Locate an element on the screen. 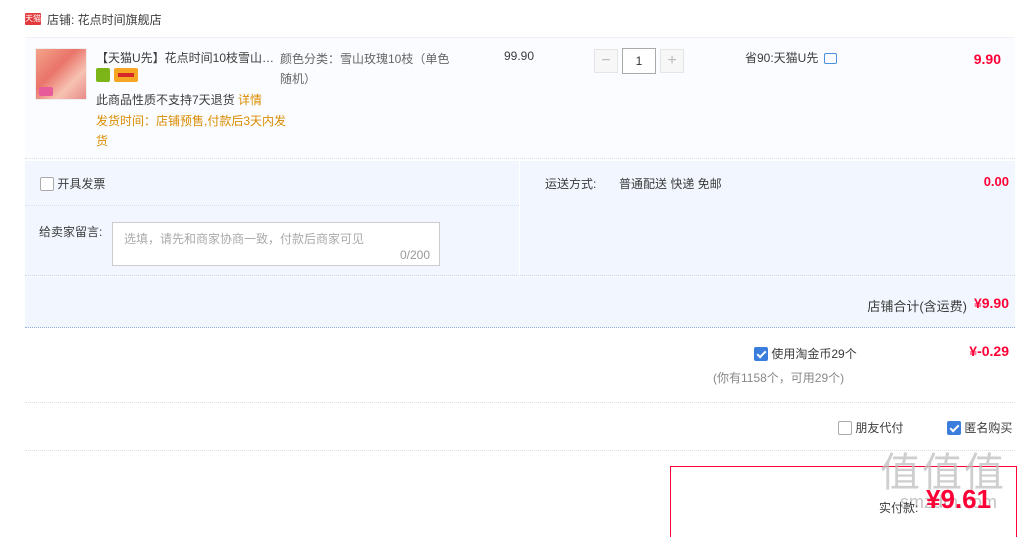 This screenshot has height=537, width=1029. chat-icon is located at coordinates (831, 58).